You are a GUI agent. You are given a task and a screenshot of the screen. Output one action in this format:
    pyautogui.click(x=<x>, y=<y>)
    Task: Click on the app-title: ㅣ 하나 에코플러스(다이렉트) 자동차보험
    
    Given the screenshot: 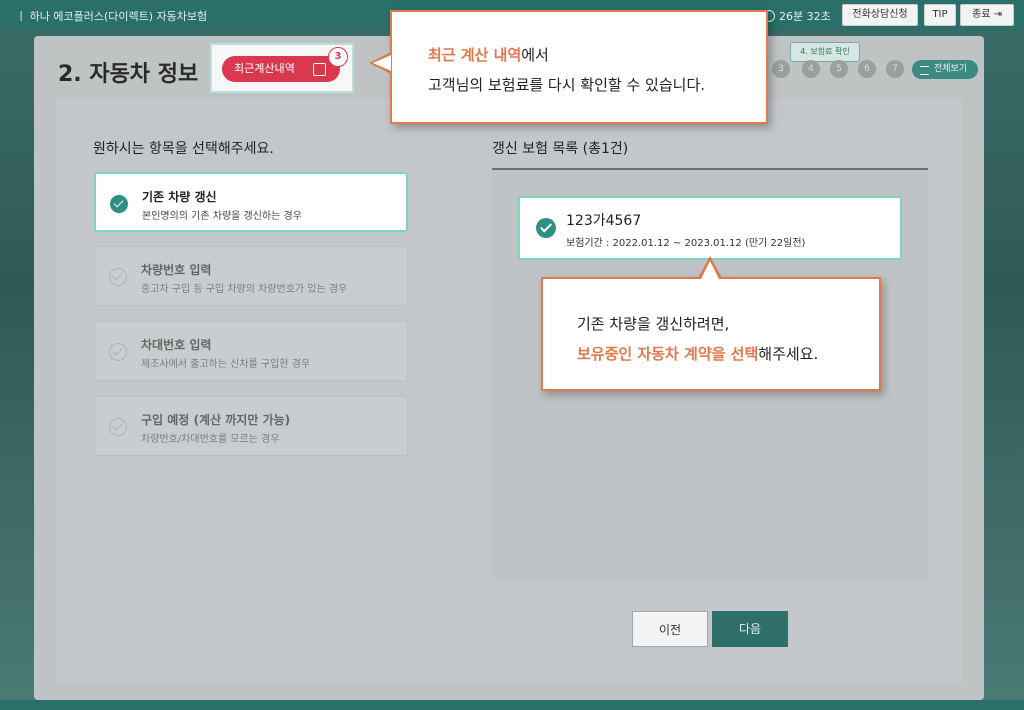 What is the action you would take?
    pyautogui.click(x=112, y=16)
    